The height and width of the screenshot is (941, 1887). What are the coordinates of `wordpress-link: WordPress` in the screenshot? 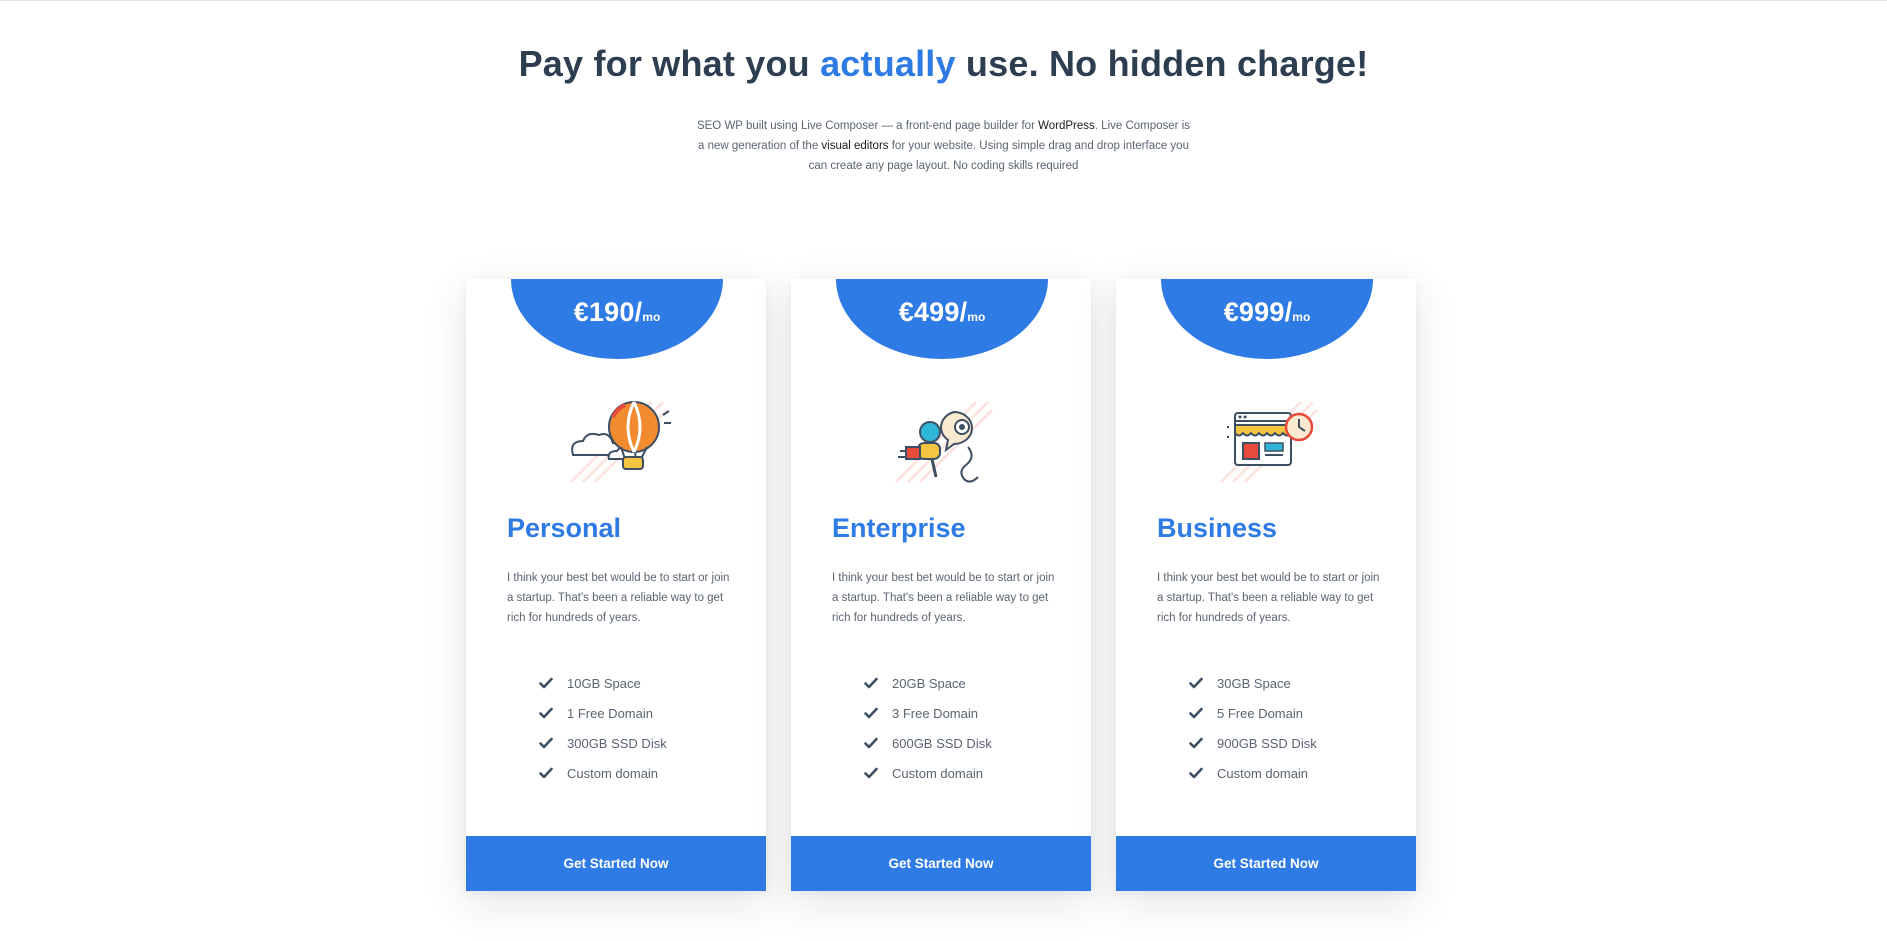 It's located at (1066, 126).